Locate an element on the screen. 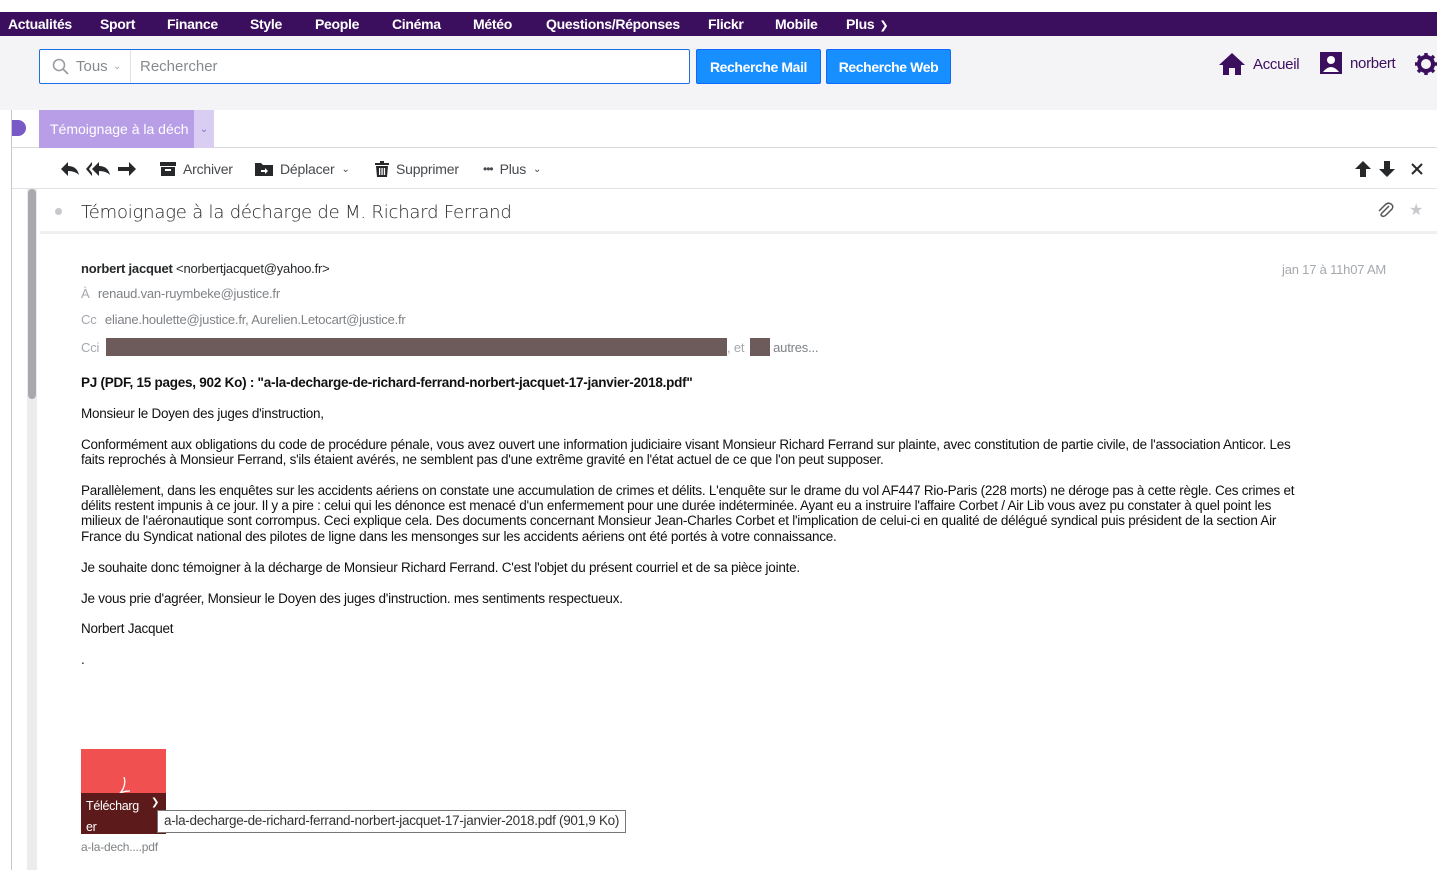 This screenshot has width=1437, height=870. to-field: À renaud.van-ruymbeke@justice.fr is located at coordinates (180, 293).